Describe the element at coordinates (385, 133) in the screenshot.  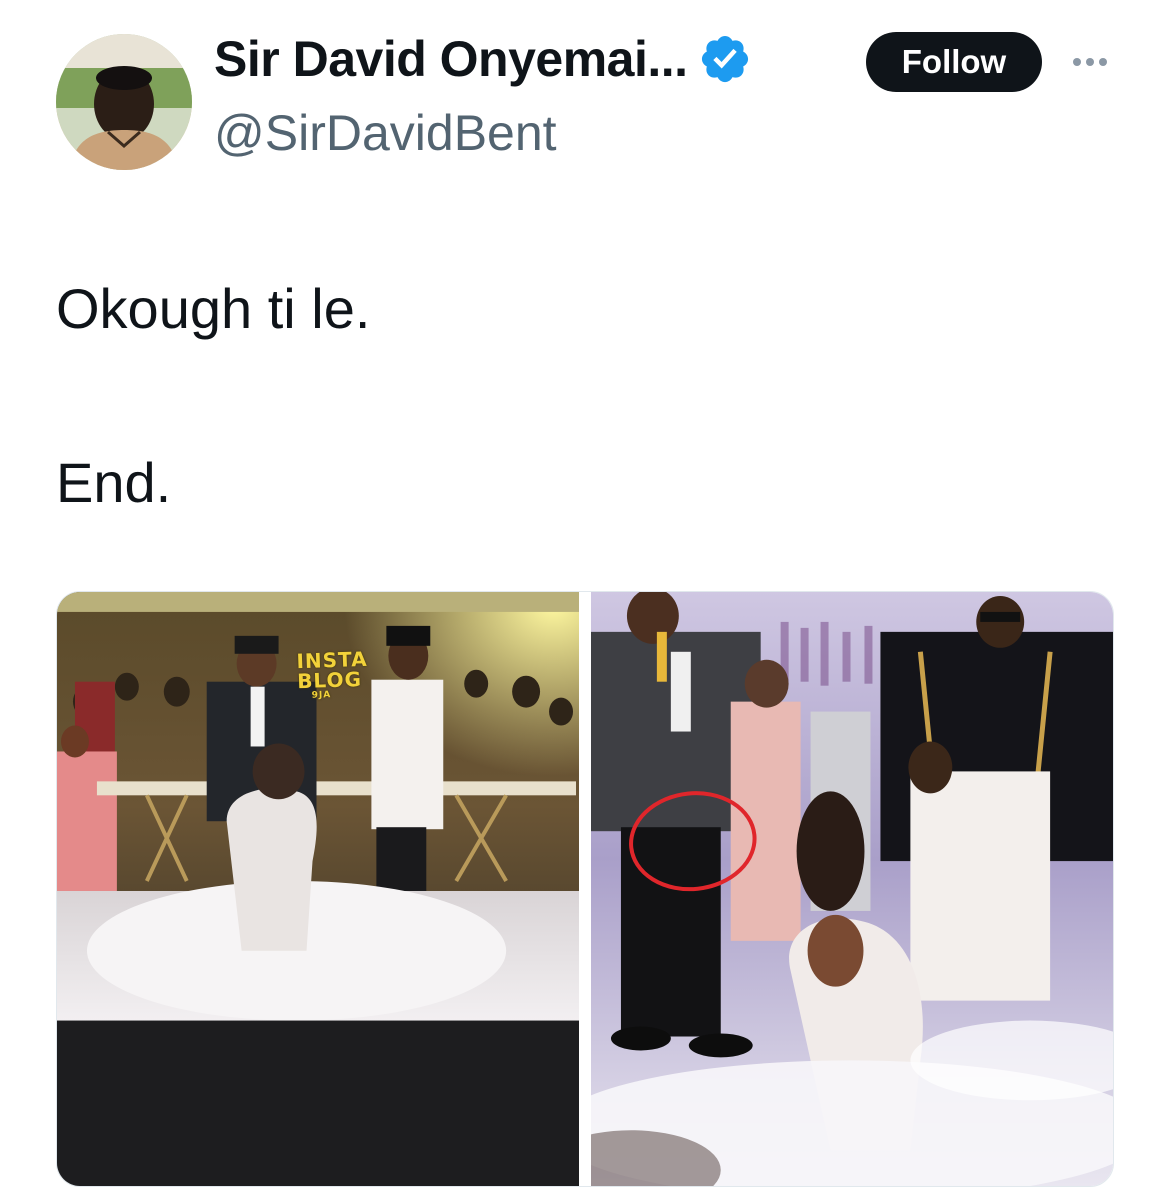
I see `author-handle: @SirDavidBent` at that location.